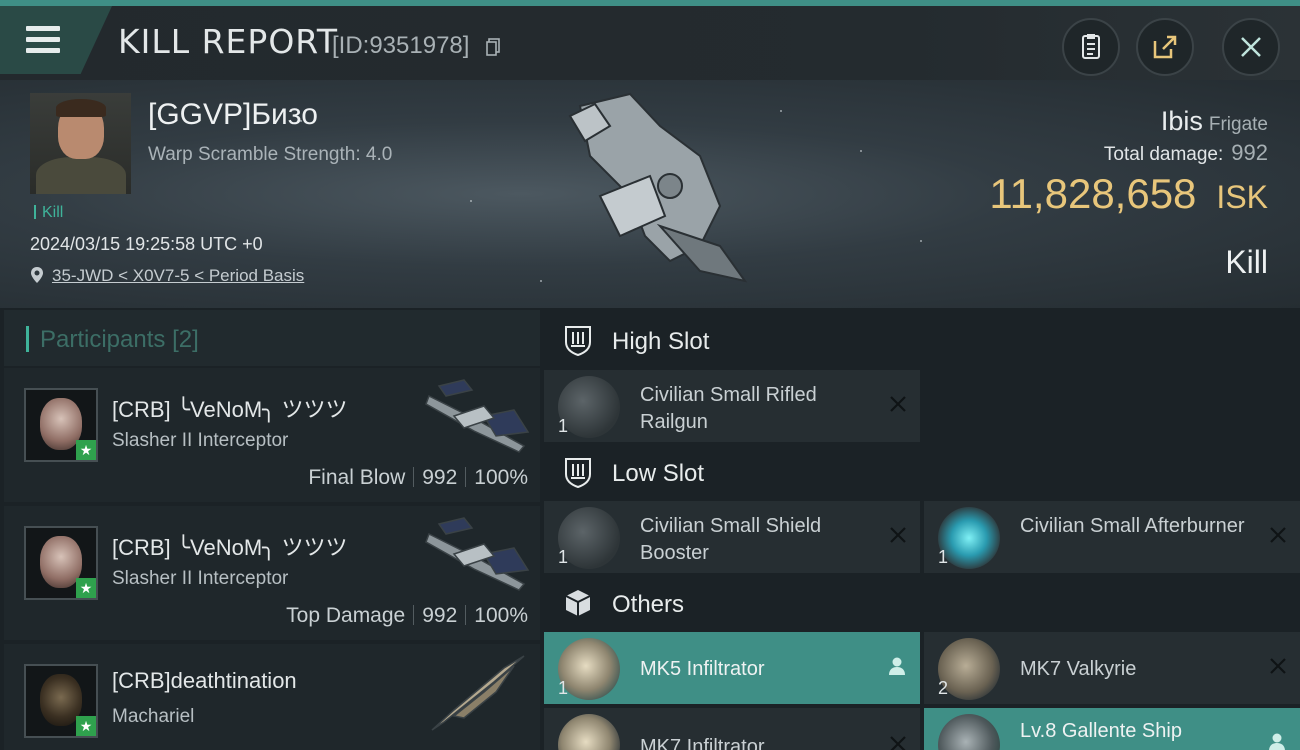  What do you see at coordinates (650, 43) in the screenshot?
I see `header-bar: KILL REPORT [ID:9351978]` at bounding box center [650, 43].